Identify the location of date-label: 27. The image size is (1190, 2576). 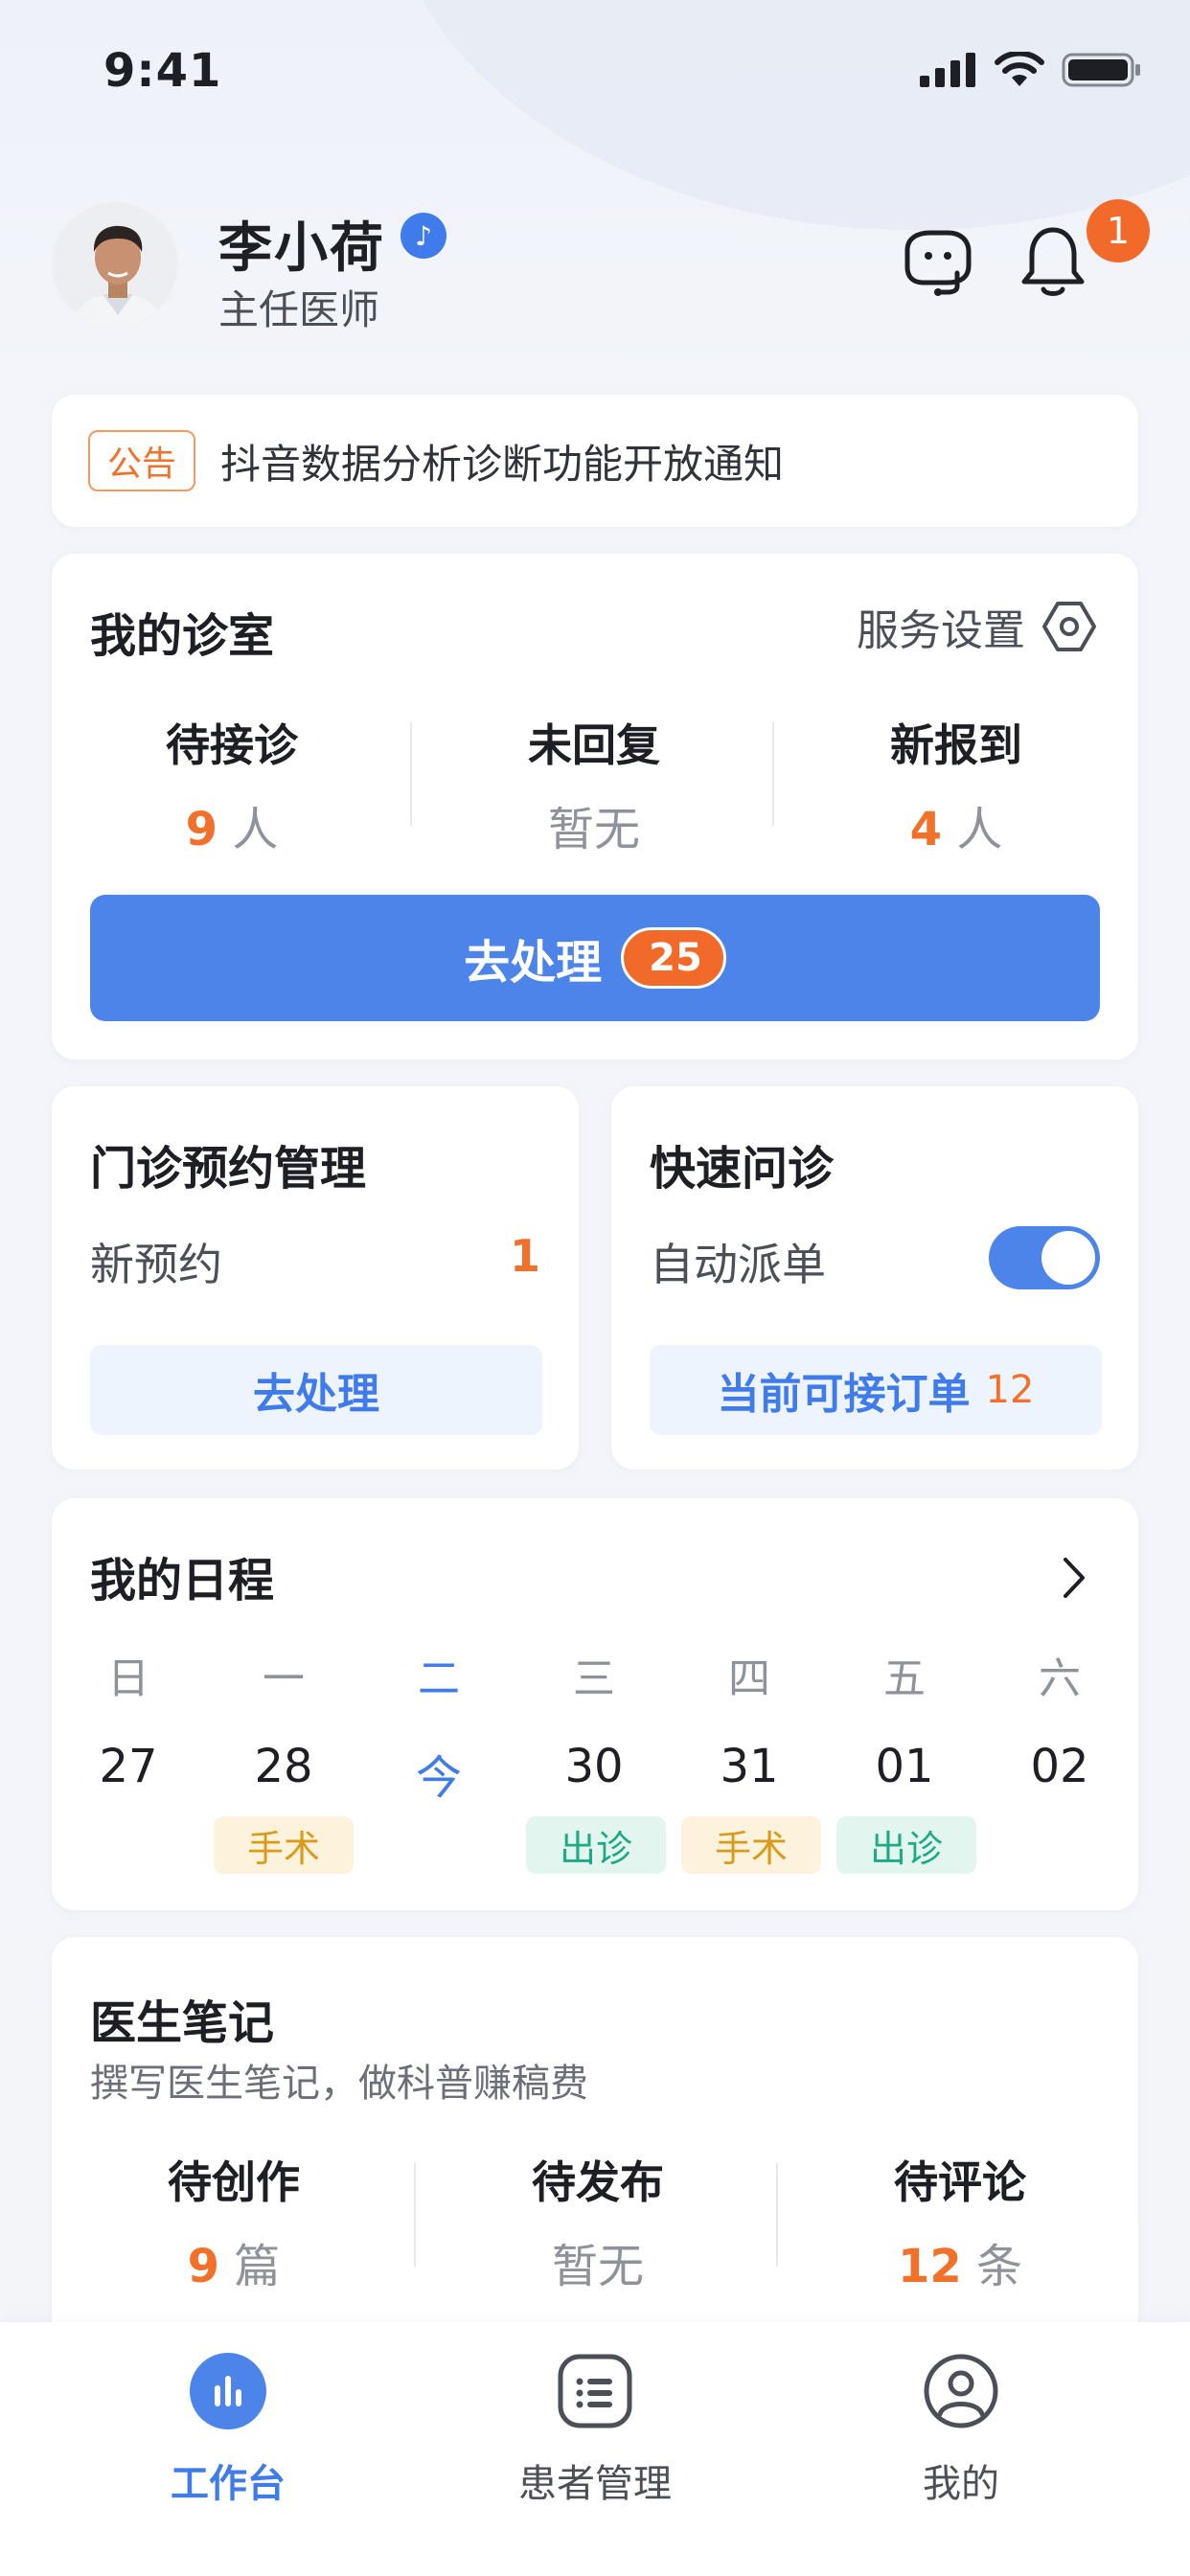
(128, 1767).